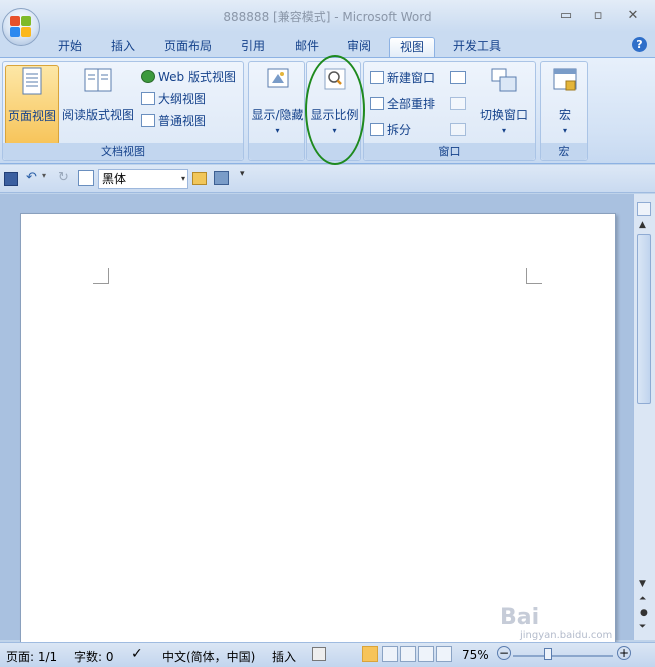 This screenshot has width=655, height=667. What do you see at coordinates (276, 151) in the screenshot?
I see `group-label-show-hide` at bounding box center [276, 151].